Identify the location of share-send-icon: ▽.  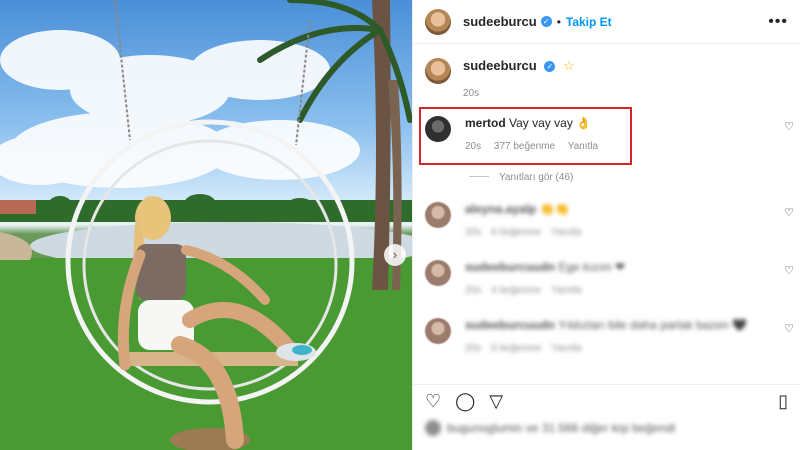
(496, 401).